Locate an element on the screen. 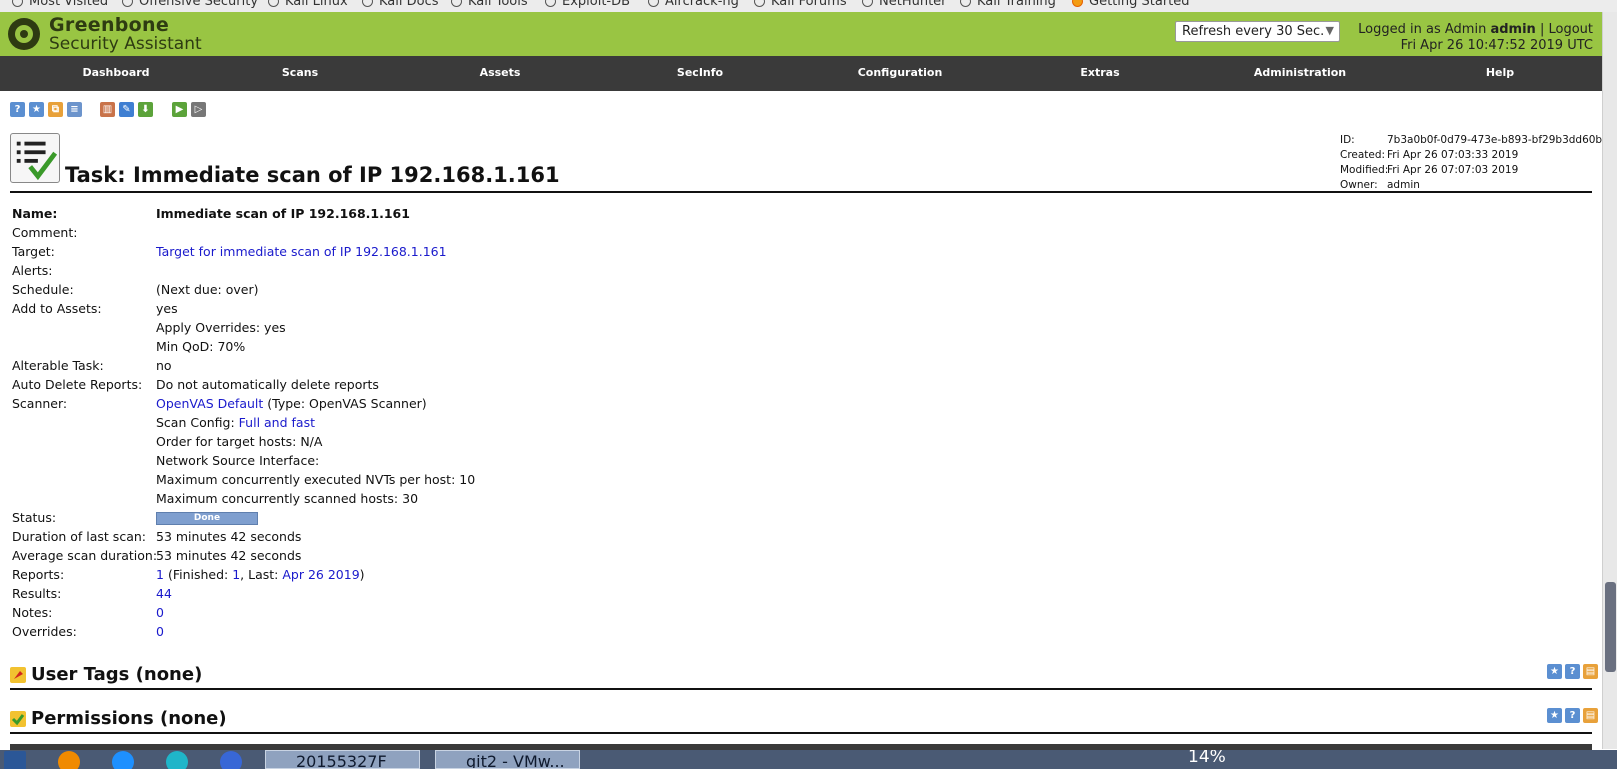  task-list-icon: ≡ is located at coordinates (74, 109).